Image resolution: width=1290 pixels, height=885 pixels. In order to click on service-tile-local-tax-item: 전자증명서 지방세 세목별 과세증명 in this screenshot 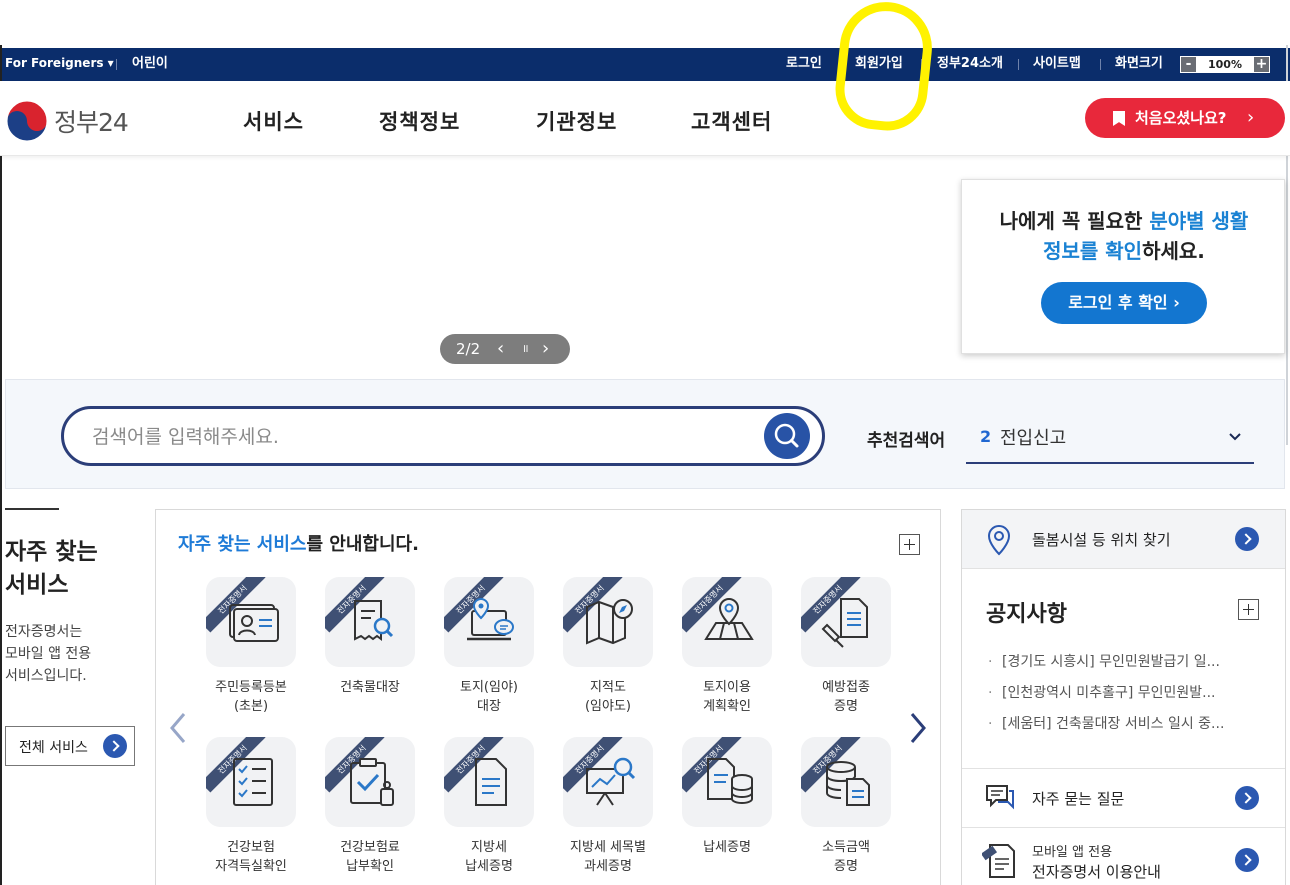, I will do `click(608, 811)`.